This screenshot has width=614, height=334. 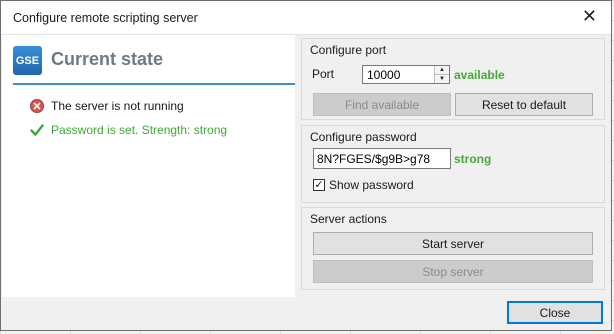 What do you see at coordinates (107, 59) in the screenshot?
I see `current-state-title: Current state` at bounding box center [107, 59].